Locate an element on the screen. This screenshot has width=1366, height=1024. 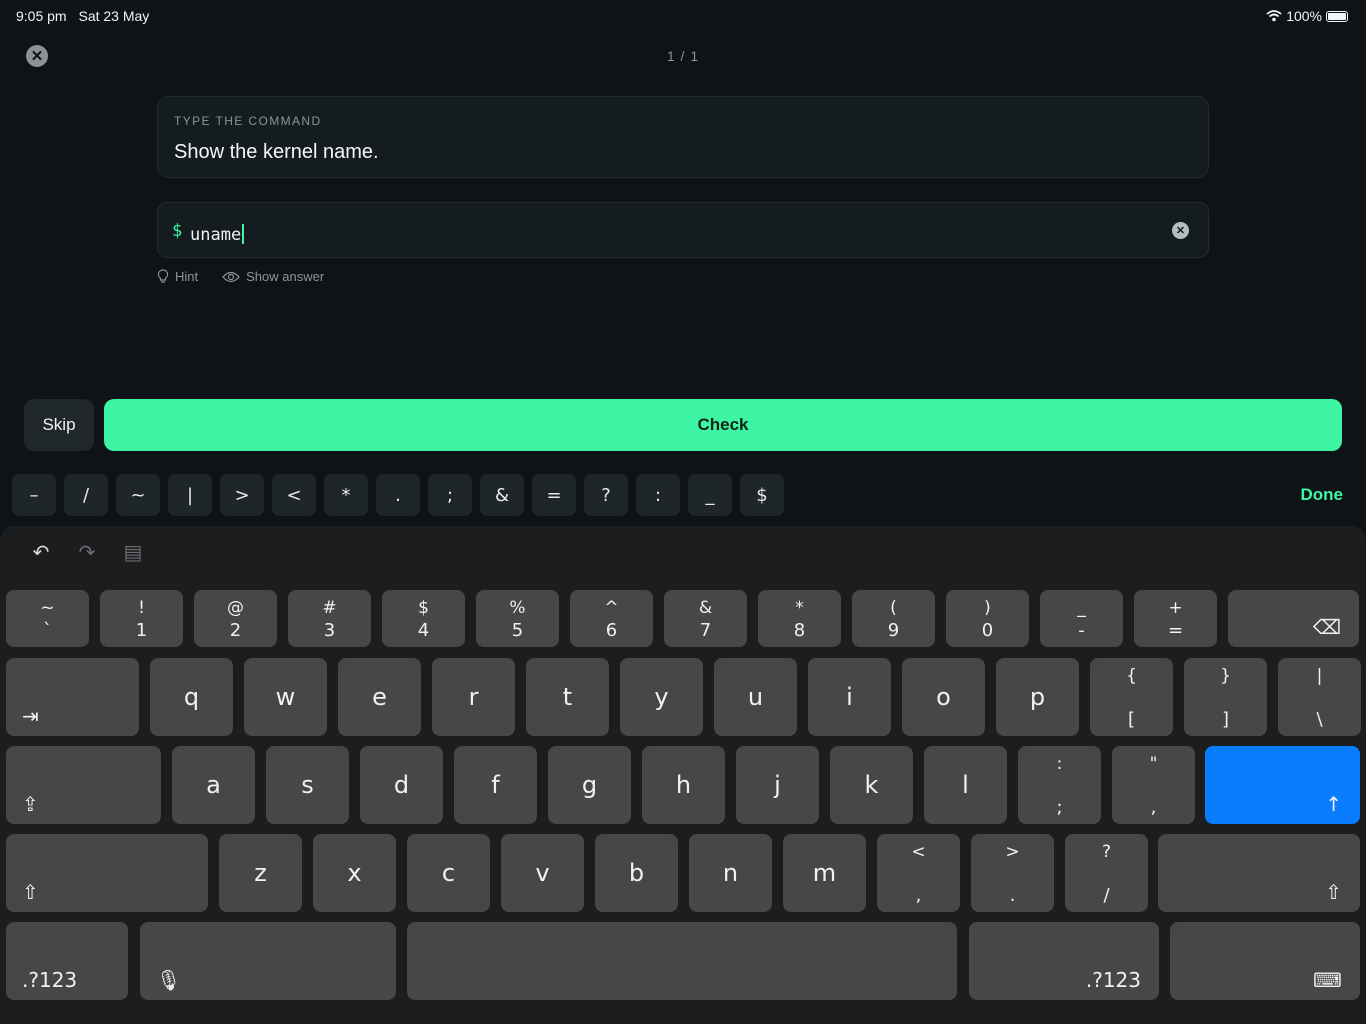
return-key: ↑ is located at coordinates (1282, 785).